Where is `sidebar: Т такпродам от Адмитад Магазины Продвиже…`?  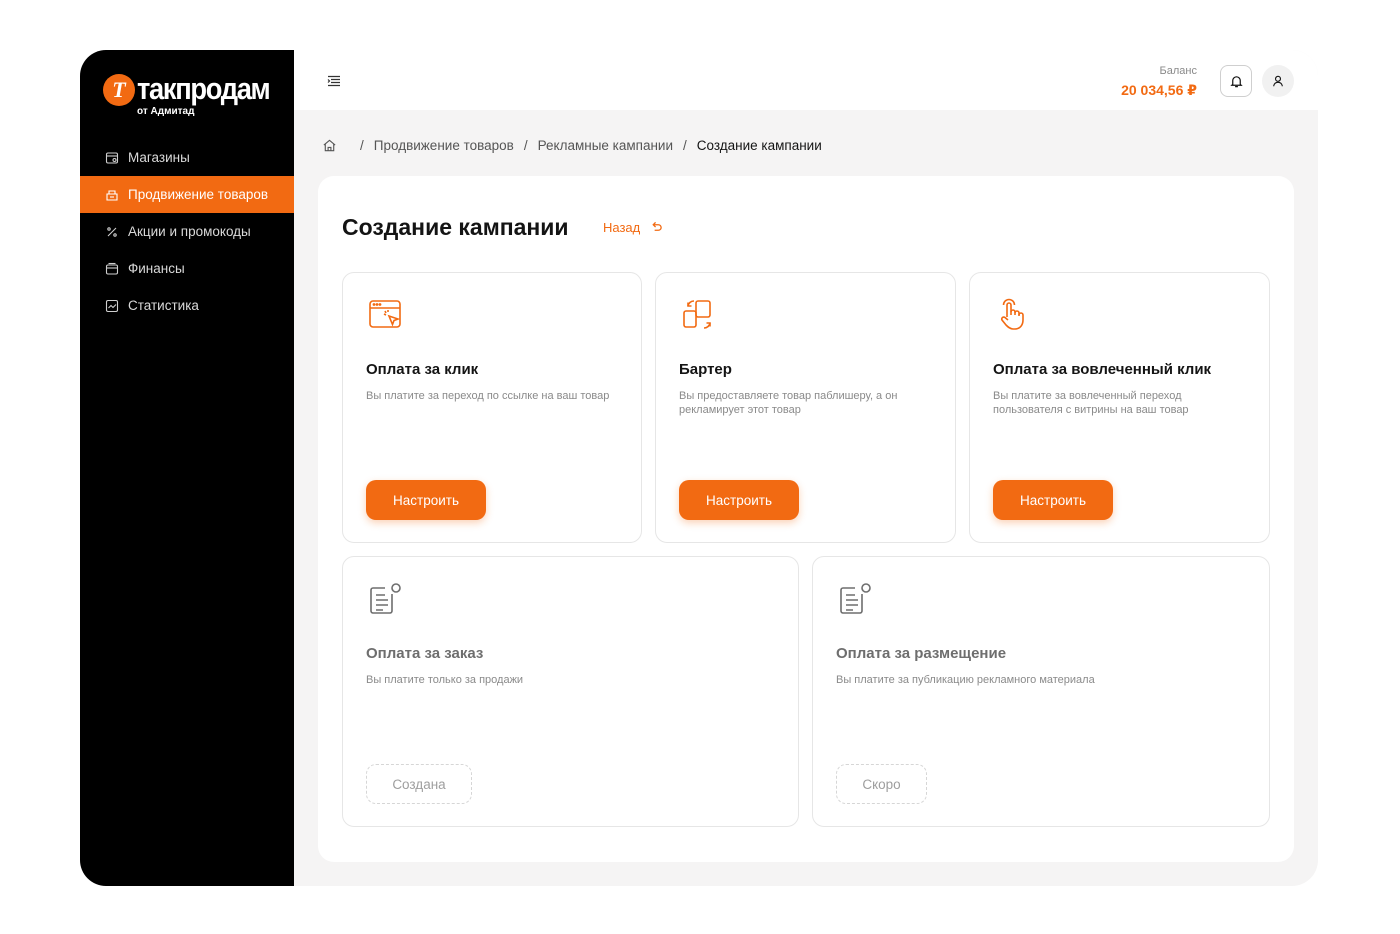 sidebar: Т такпродам от Адмитад Магазины Продвиже… is located at coordinates (187, 468).